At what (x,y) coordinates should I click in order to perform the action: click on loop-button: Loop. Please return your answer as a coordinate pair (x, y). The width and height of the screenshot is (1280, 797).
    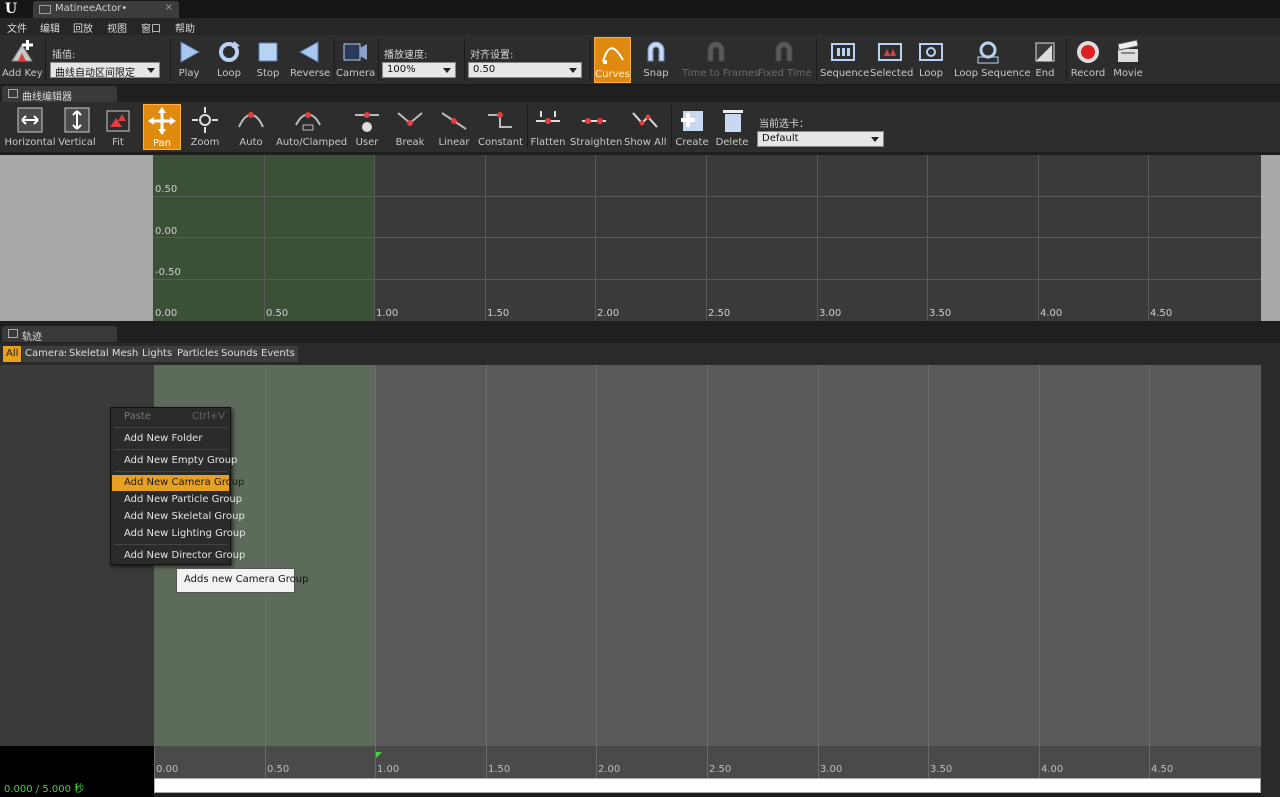
    Looking at the image, I should click on (229, 60).